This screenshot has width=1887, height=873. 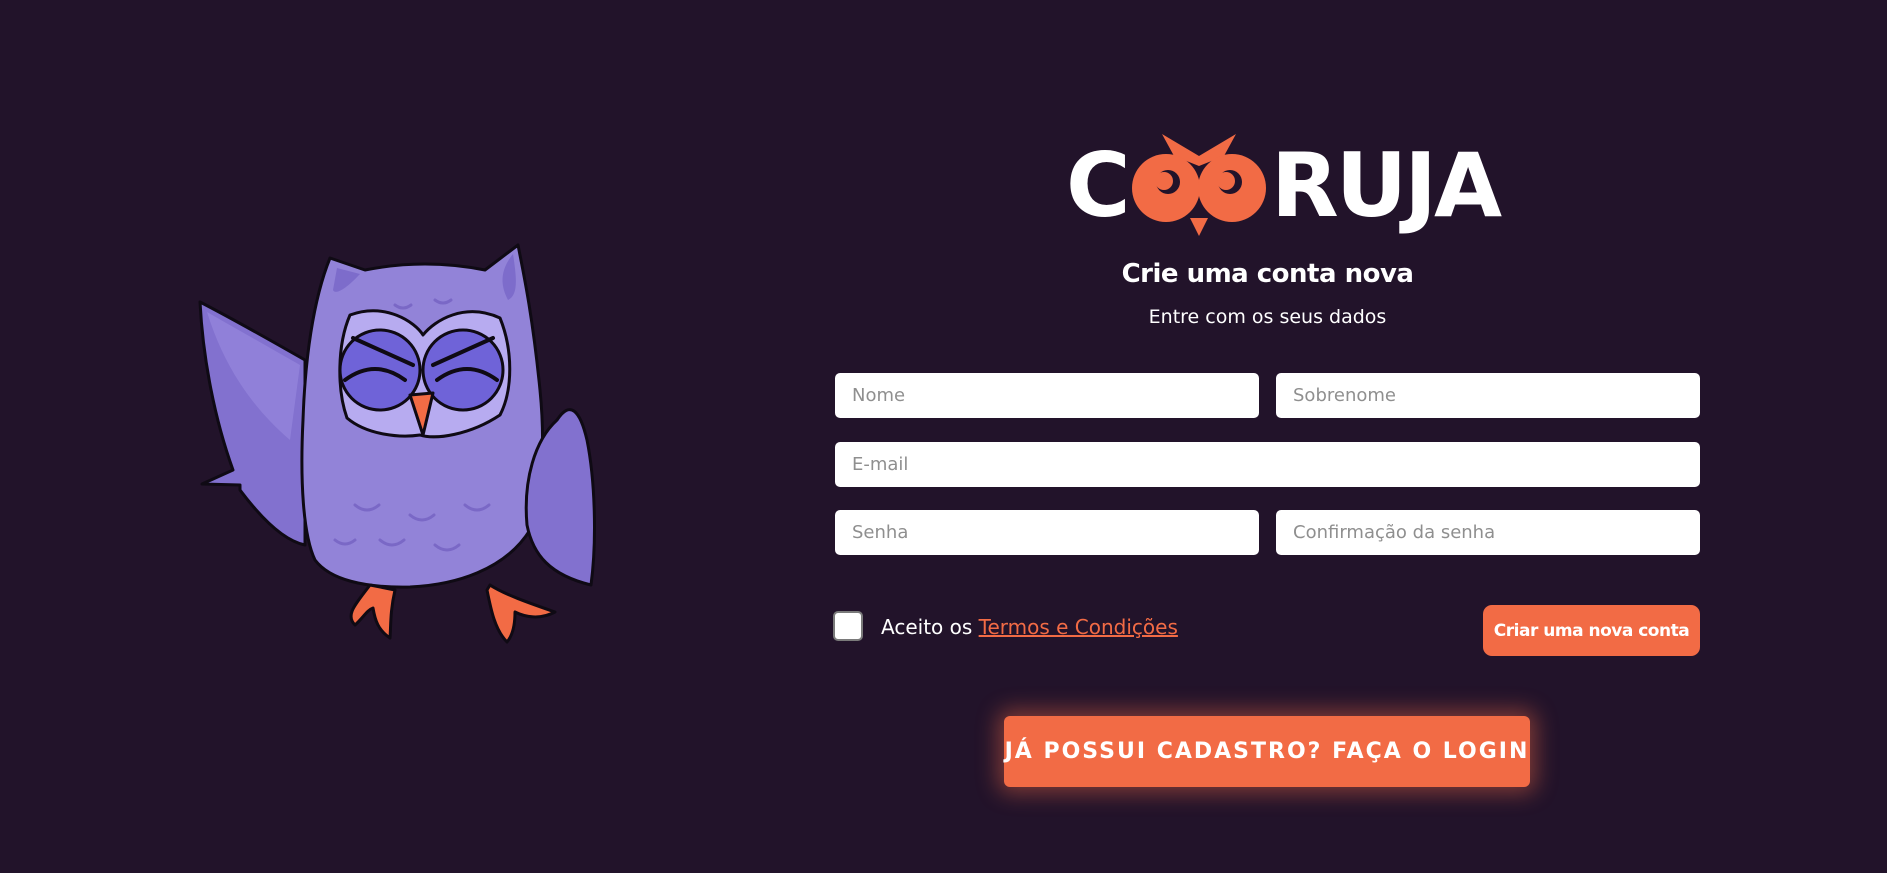 What do you see at coordinates (930, 627) in the screenshot?
I see `terms-prefix: Aceito os` at bounding box center [930, 627].